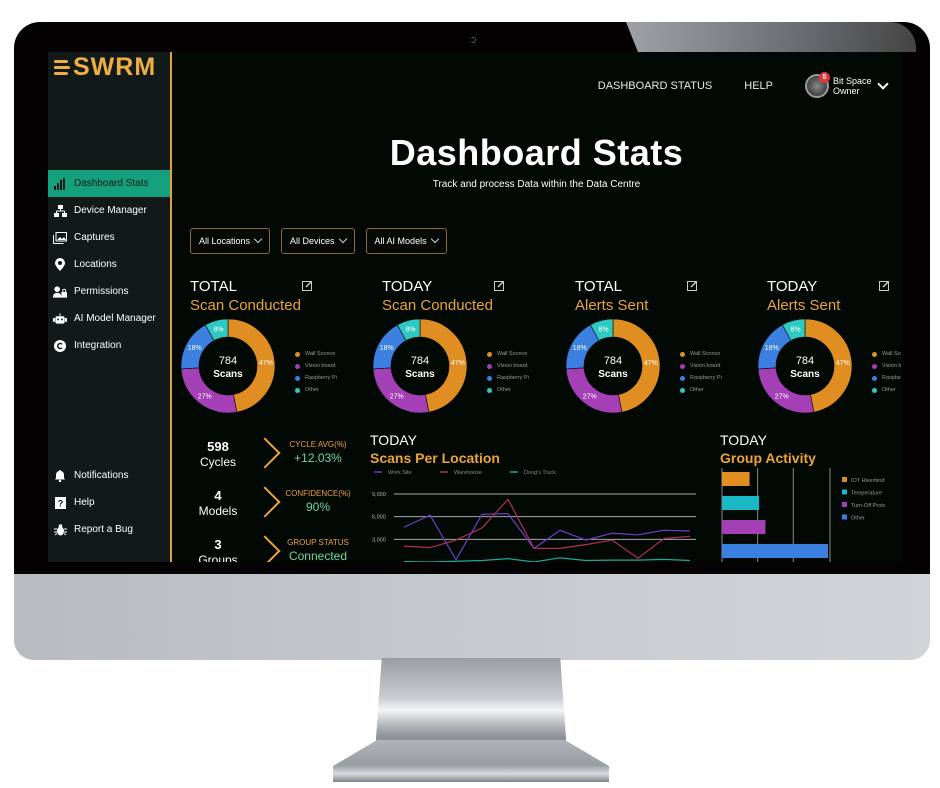 The height and width of the screenshot is (788, 940). I want to click on stat-row-groups: 3 Groups GROUP STATUS Connected, so click(276, 548).